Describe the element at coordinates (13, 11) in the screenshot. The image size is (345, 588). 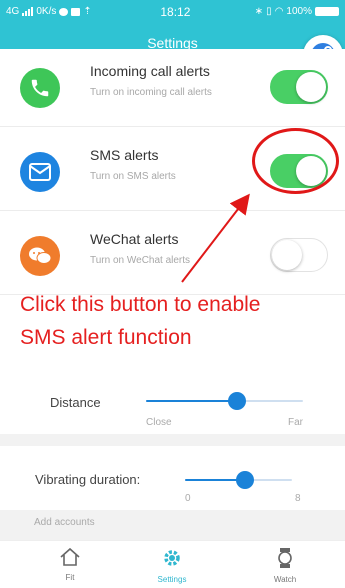
I see `network-type: 4G` at that location.